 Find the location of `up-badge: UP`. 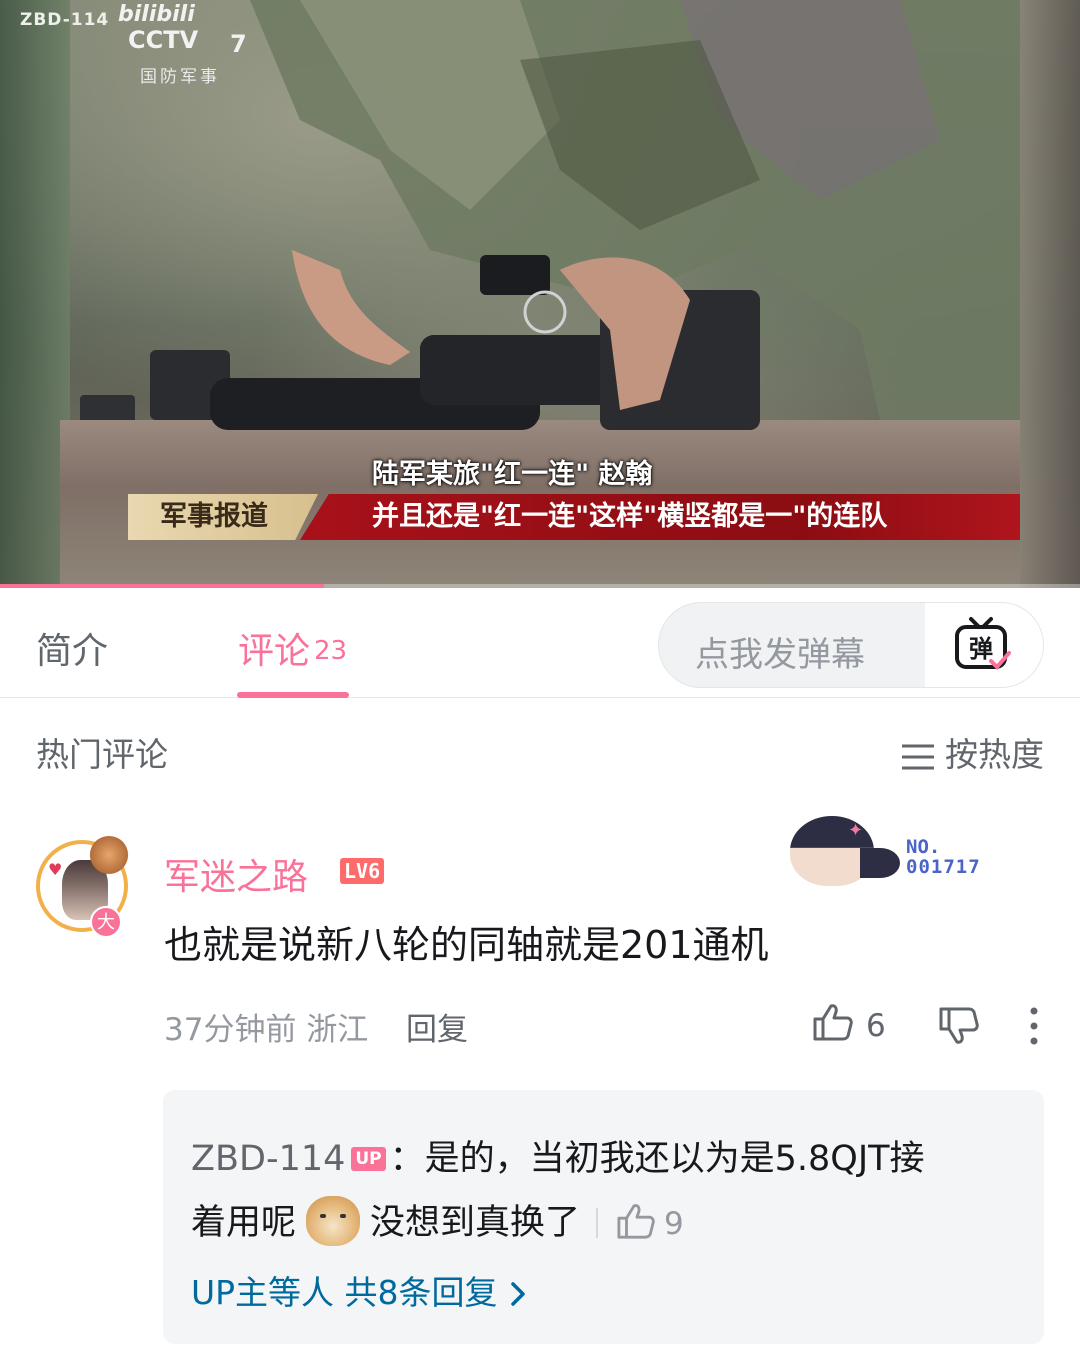

up-badge: UP is located at coordinates (368, 1159).